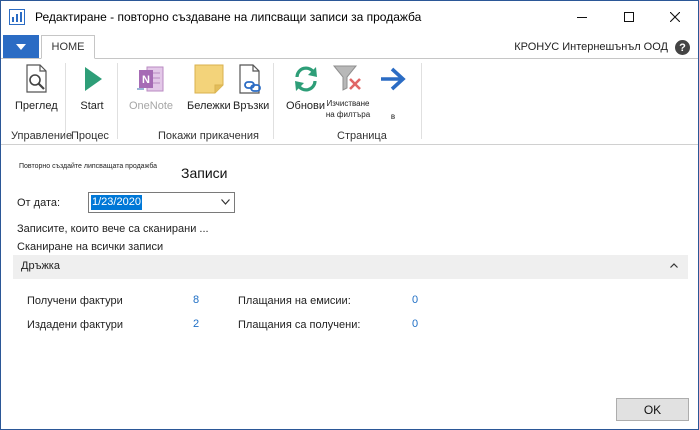 The image size is (699, 430). What do you see at coordinates (350, 267) in the screenshot?
I see `section-header: Дръжка` at bounding box center [350, 267].